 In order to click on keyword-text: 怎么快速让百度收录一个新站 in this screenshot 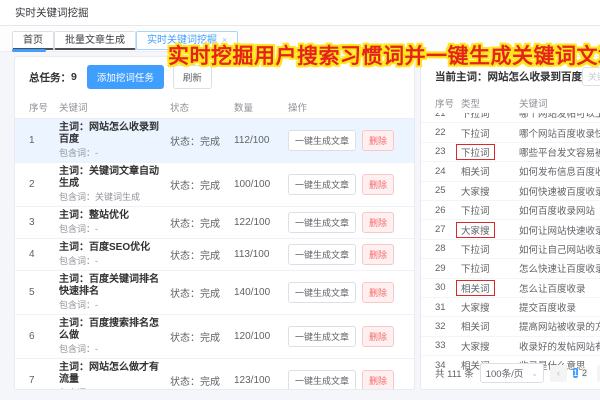, I will do `click(559, 270)`.